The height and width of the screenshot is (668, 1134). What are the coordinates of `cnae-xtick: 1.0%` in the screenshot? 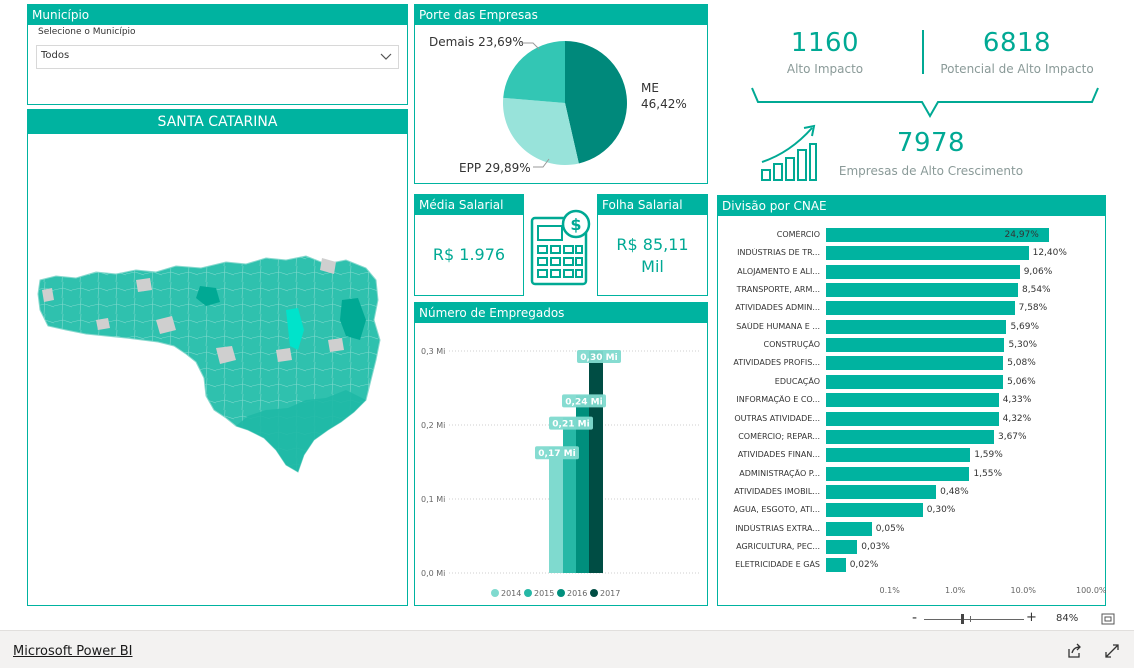 It's located at (955, 590).